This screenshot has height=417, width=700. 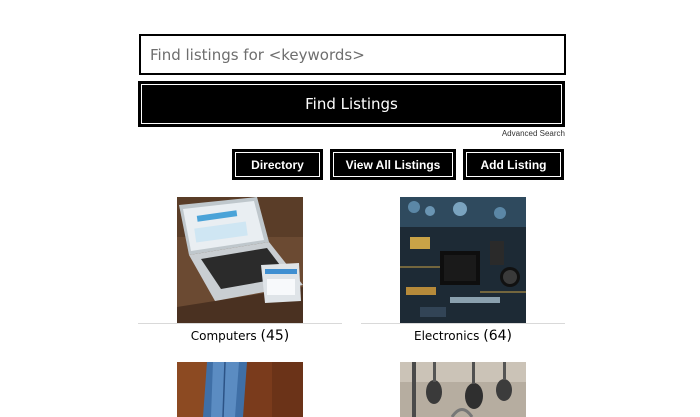 I want to click on directory-button: Directory, so click(x=277, y=164).